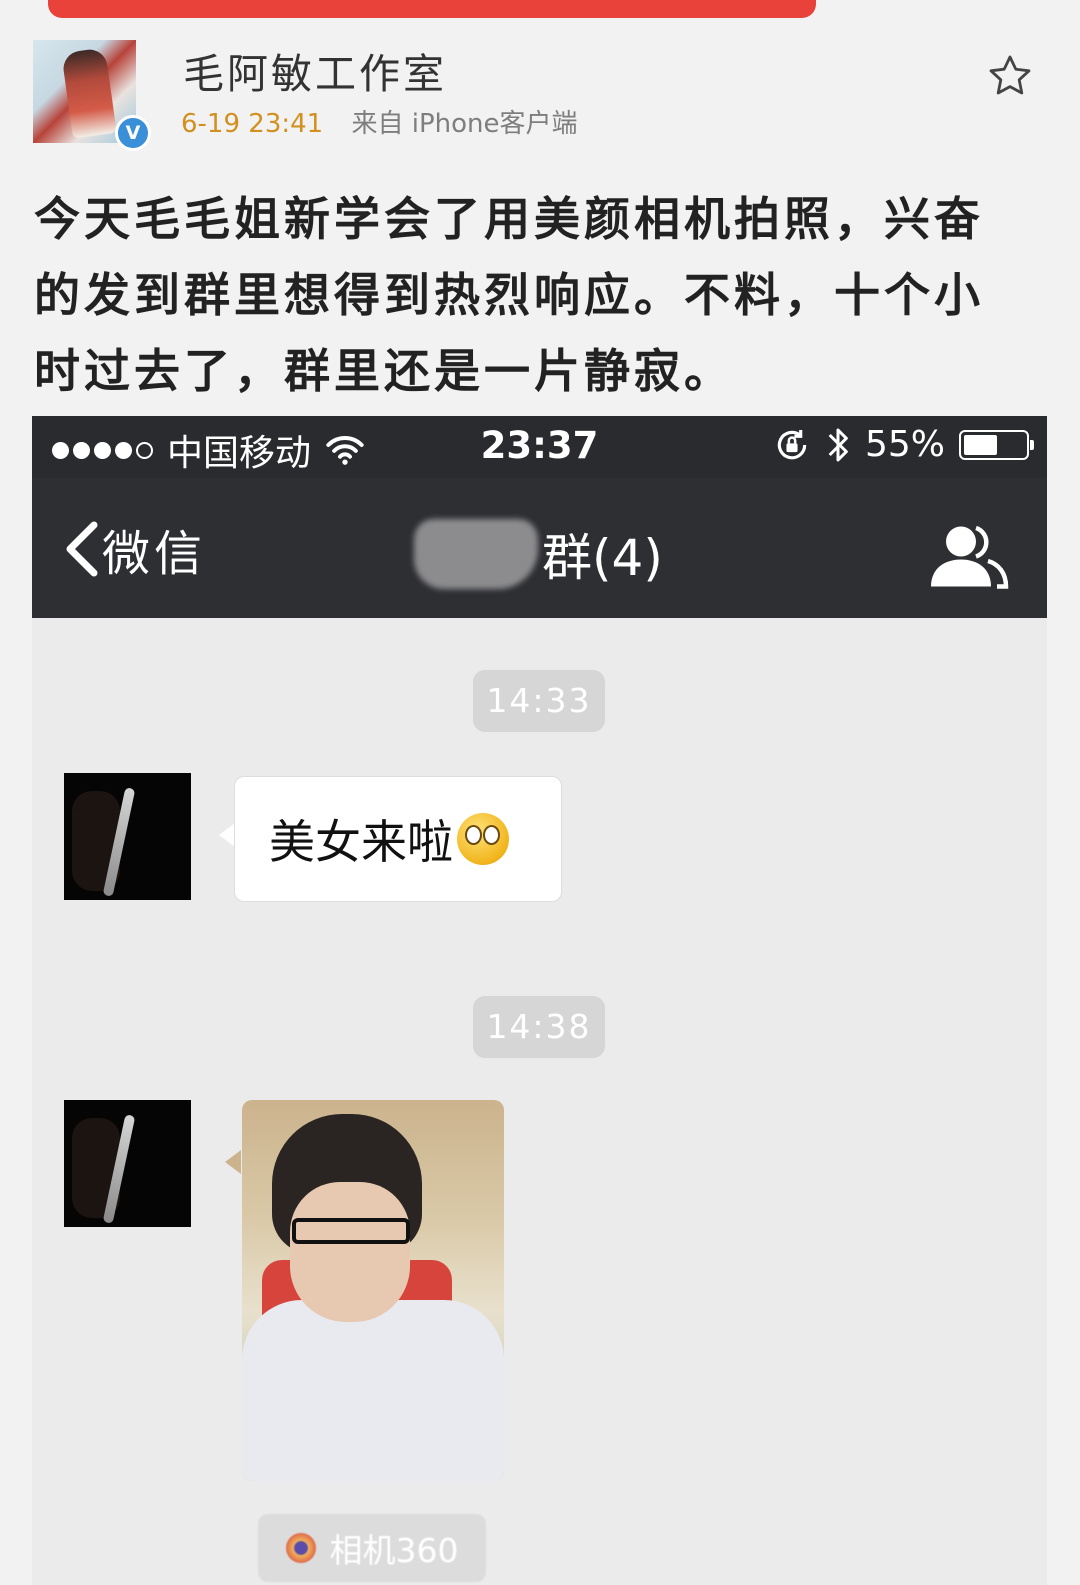  I want to click on post-meta: 6-19 23:41 来自 iPhone客户端, so click(379, 121).